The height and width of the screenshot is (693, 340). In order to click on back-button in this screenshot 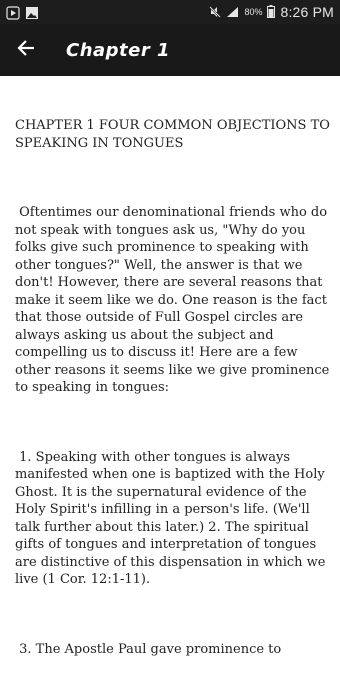, I will do `click(26, 50)`.